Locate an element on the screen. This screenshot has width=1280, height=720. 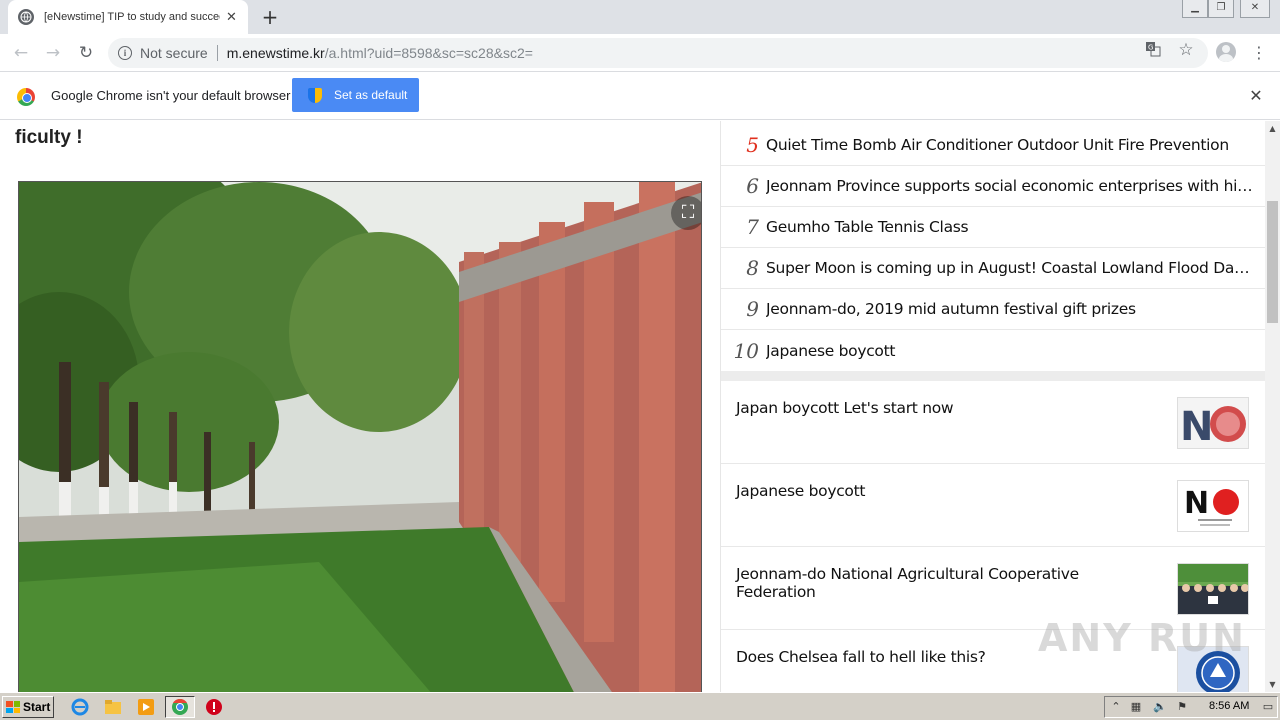
windows-taskbar: Start ⌃ ▦ 🔈 ⚑ 8:56 AM ▭ is located at coordinates (640, 706).